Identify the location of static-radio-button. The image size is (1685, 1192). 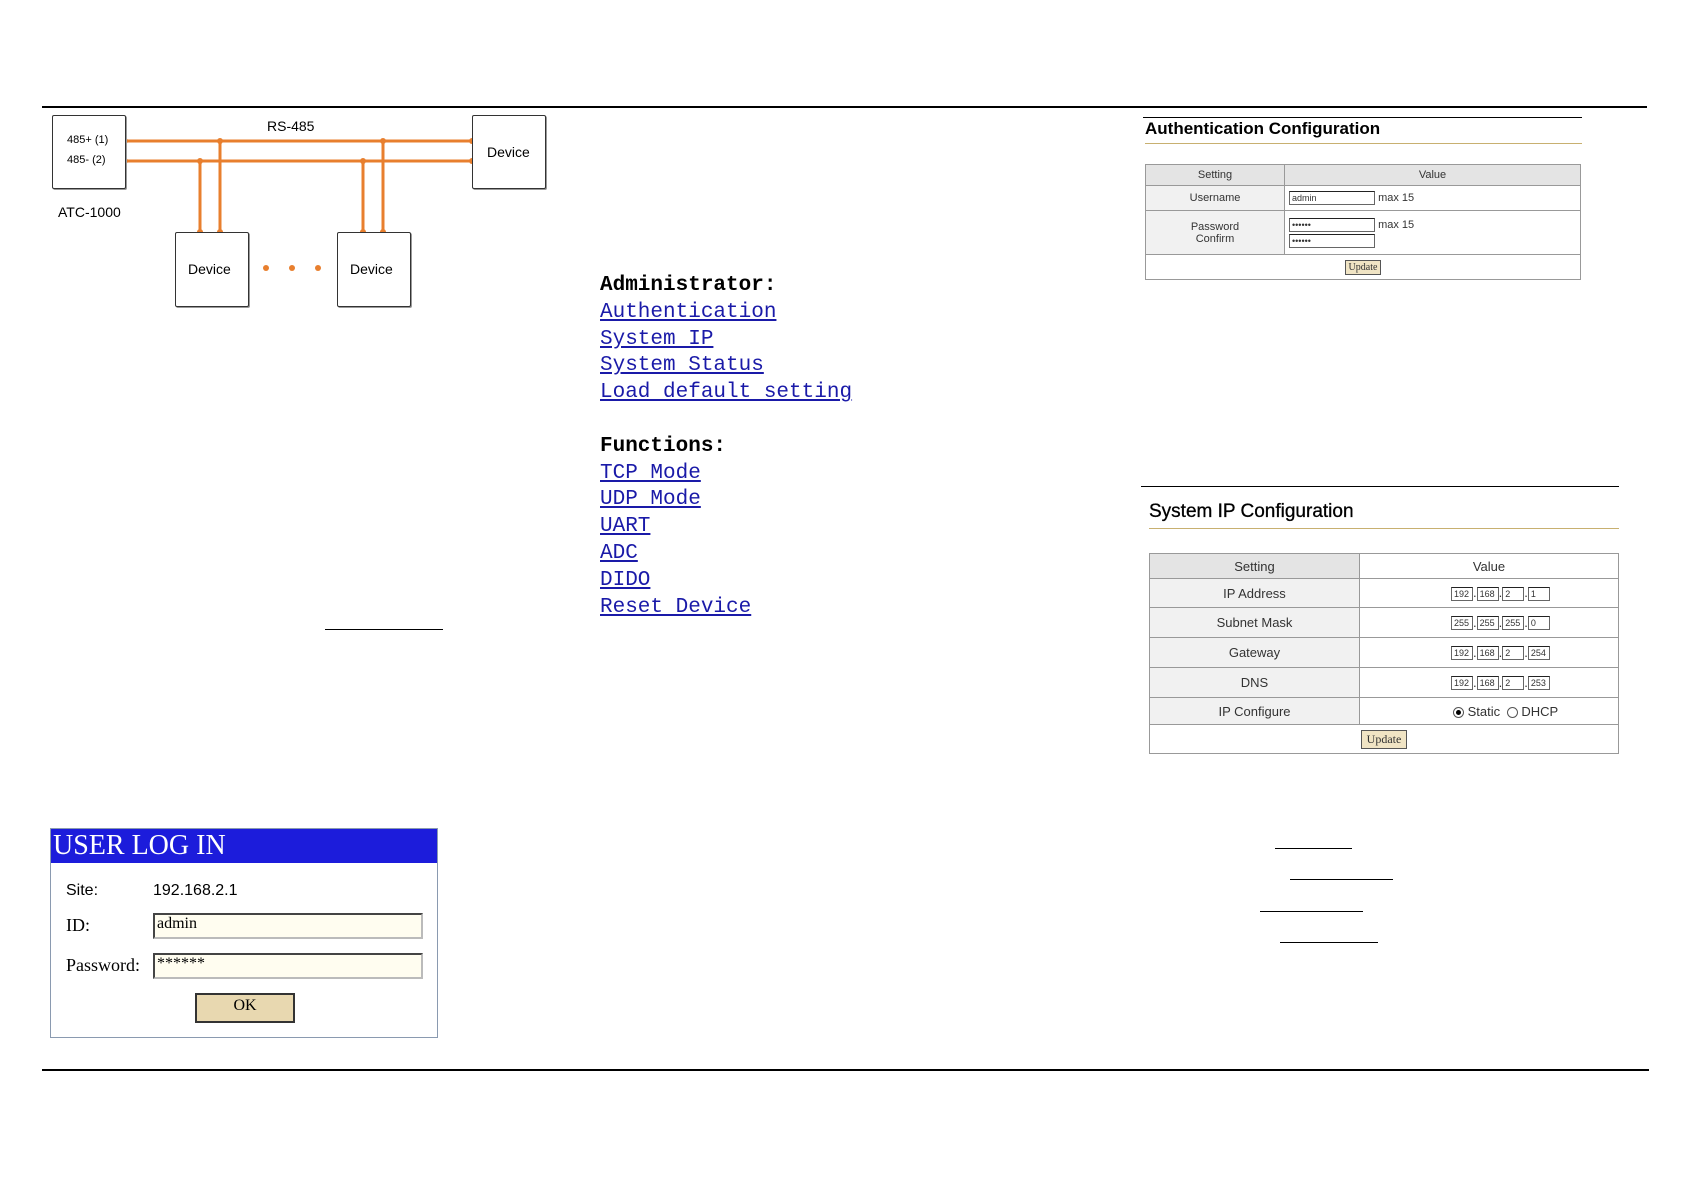
(1458, 712).